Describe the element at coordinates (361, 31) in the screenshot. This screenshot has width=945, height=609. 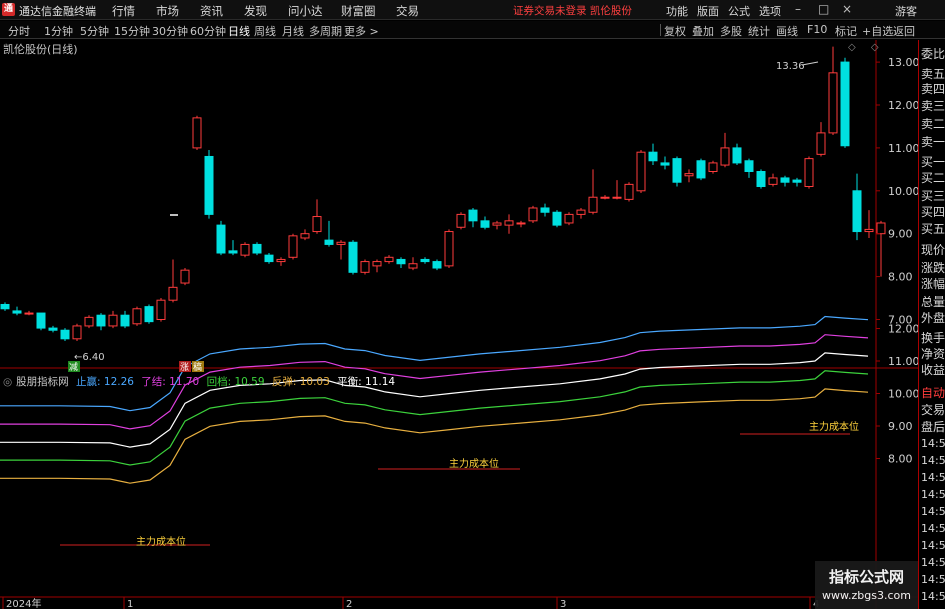
I see `period-more: 更多 >` at that location.